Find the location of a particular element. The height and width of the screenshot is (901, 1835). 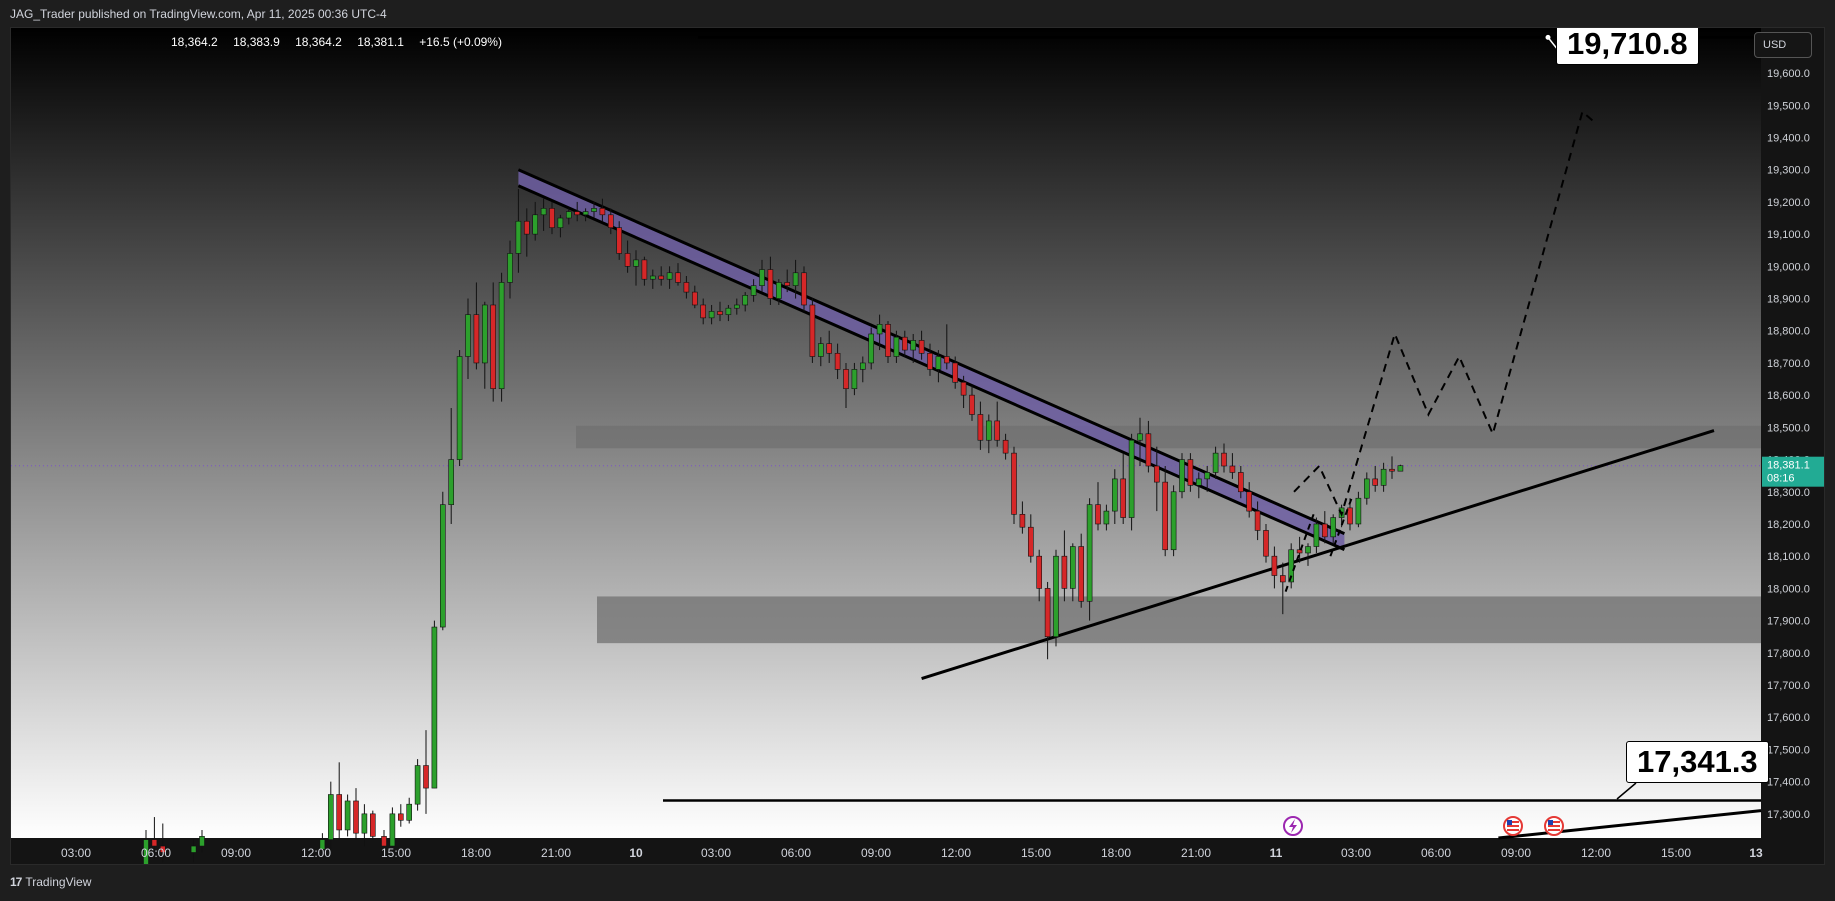

price-axis-tick: 18,300.0 is located at coordinates (1788, 493).